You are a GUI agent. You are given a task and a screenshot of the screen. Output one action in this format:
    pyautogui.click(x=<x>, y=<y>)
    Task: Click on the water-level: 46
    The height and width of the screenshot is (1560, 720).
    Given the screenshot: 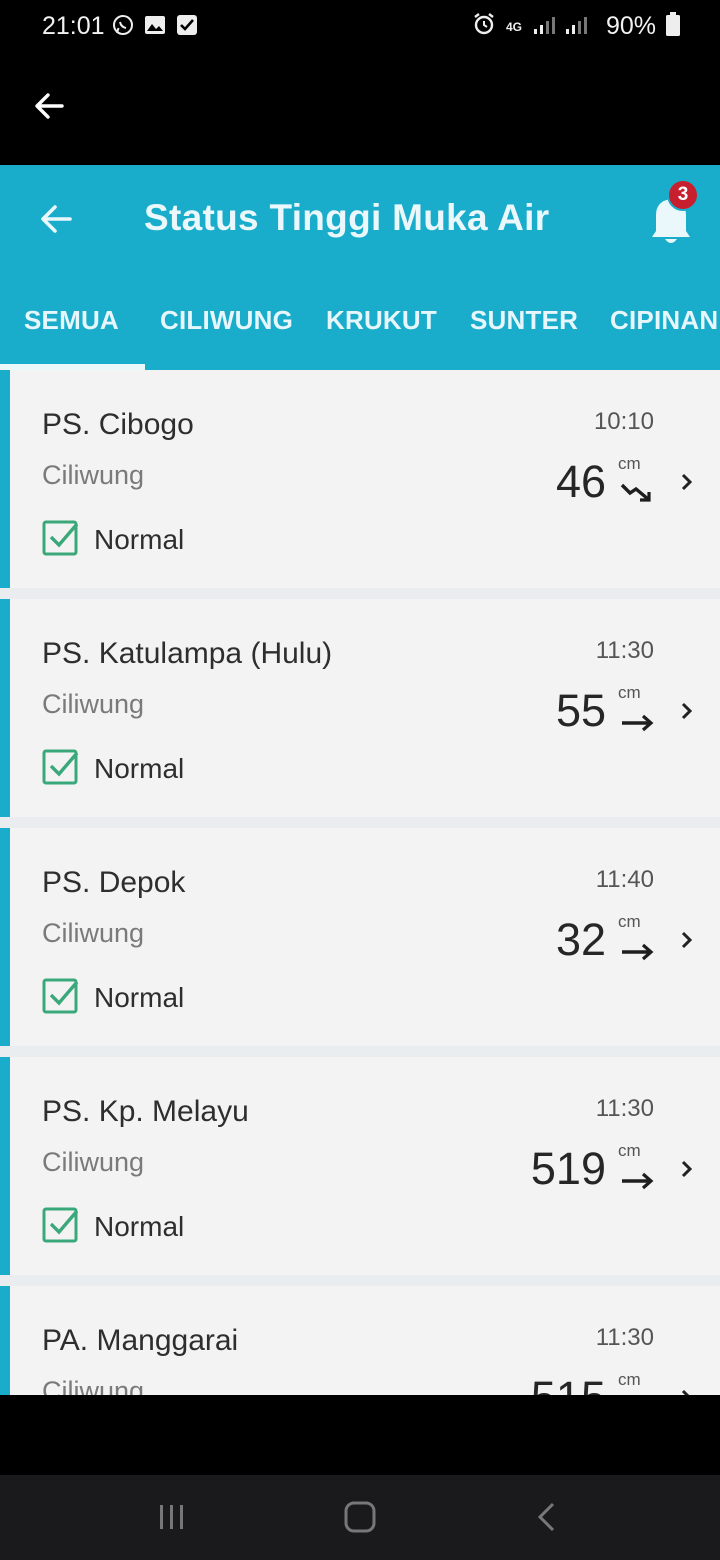 What is the action you would take?
    pyautogui.click(x=580, y=481)
    